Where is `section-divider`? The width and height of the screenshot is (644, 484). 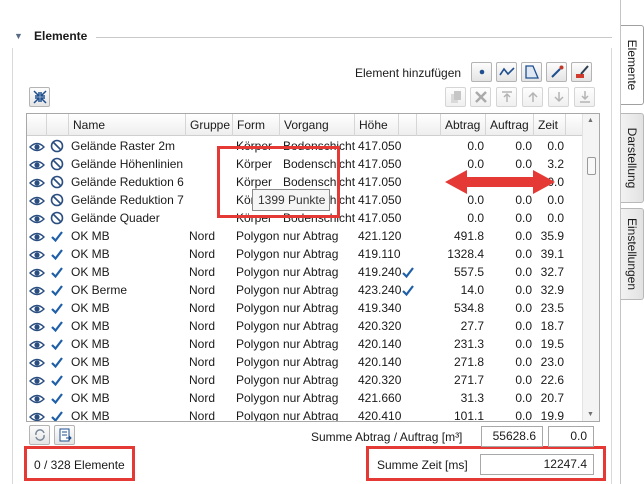 section-divider is located at coordinates (354, 37).